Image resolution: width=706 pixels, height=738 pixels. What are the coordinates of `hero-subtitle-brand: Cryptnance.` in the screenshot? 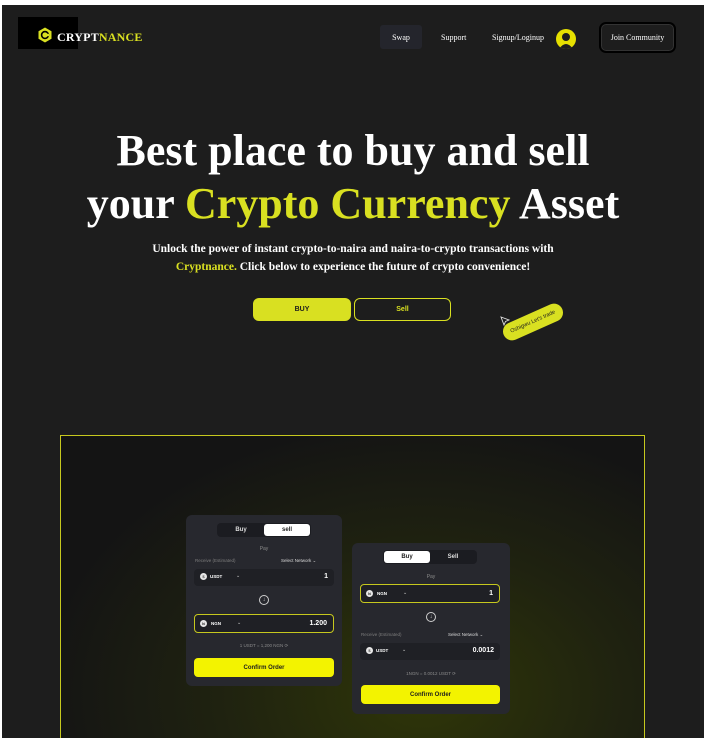 It's located at (206, 267).